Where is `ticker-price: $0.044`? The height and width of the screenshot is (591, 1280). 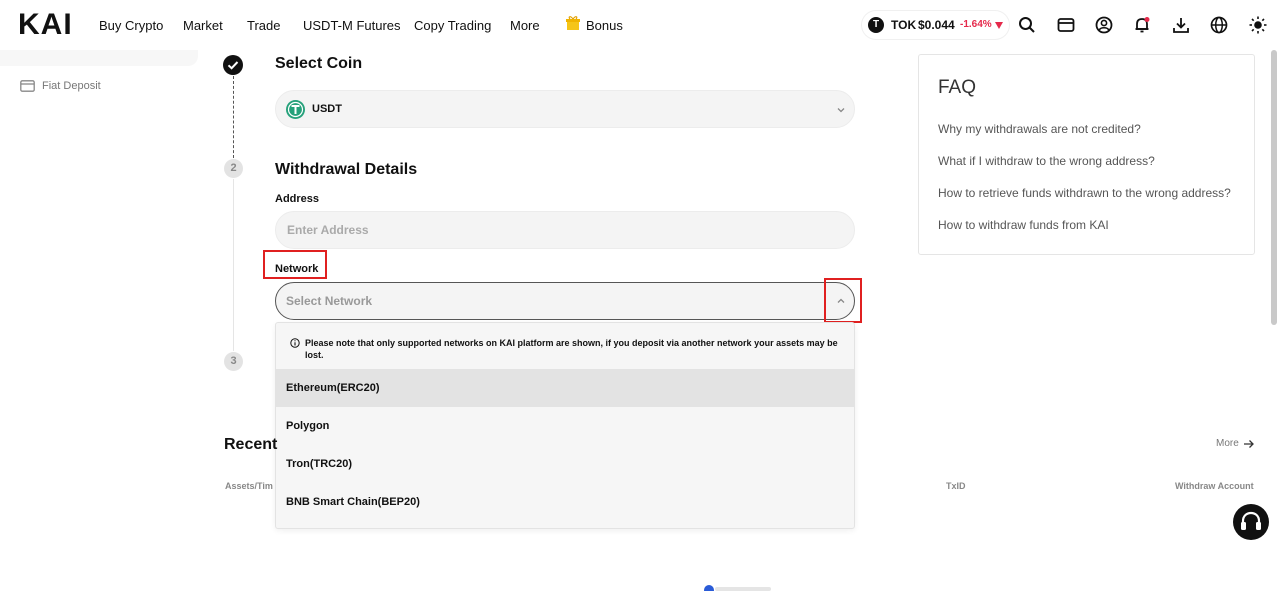 ticker-price: $0.044 is located at coordinates (936, 25).